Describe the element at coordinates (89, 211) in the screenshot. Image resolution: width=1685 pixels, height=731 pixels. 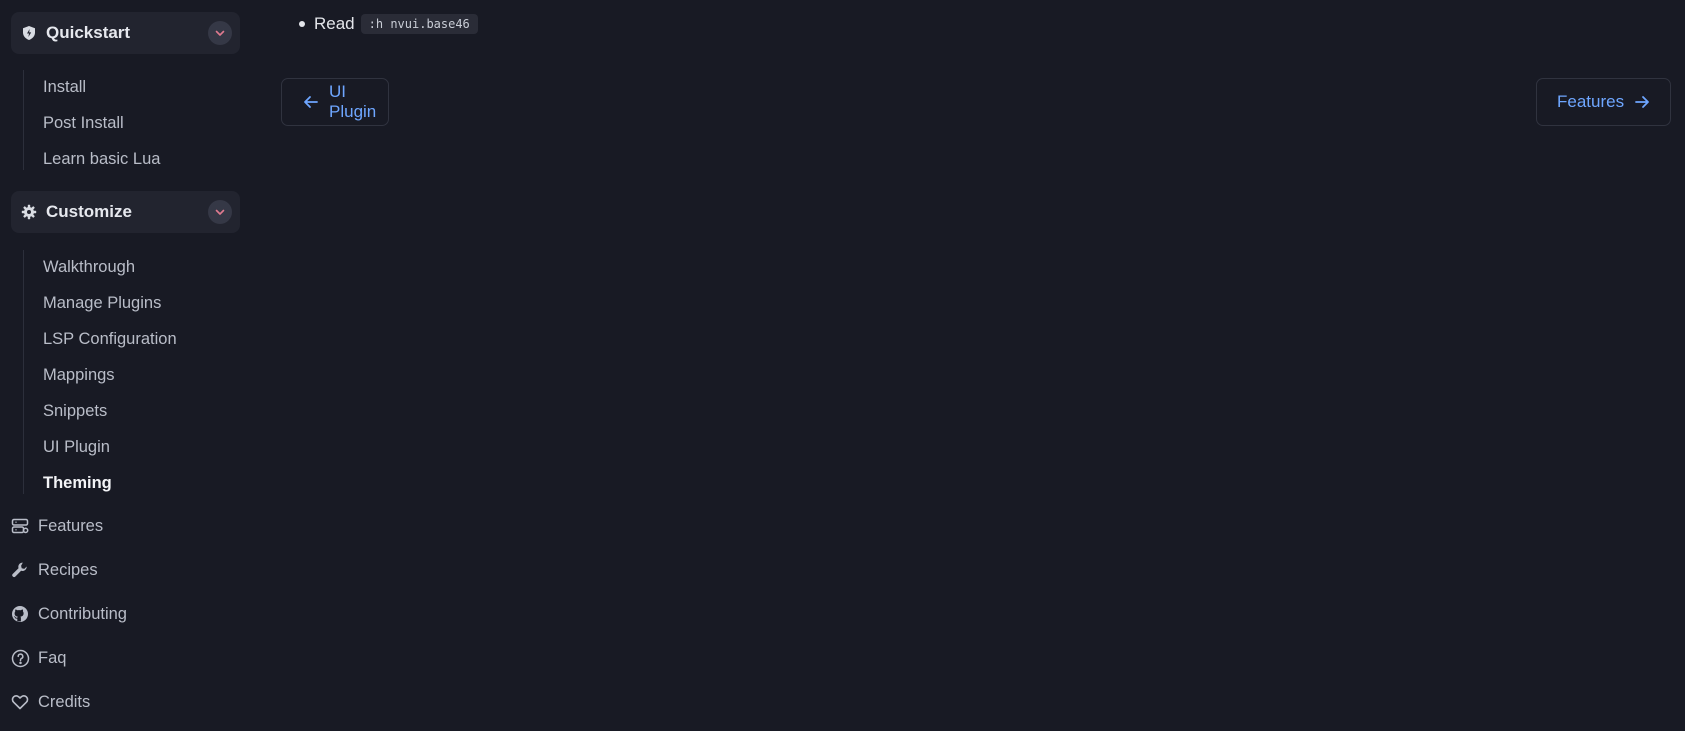
I see `sidebar-group-label: Customize` at that location.